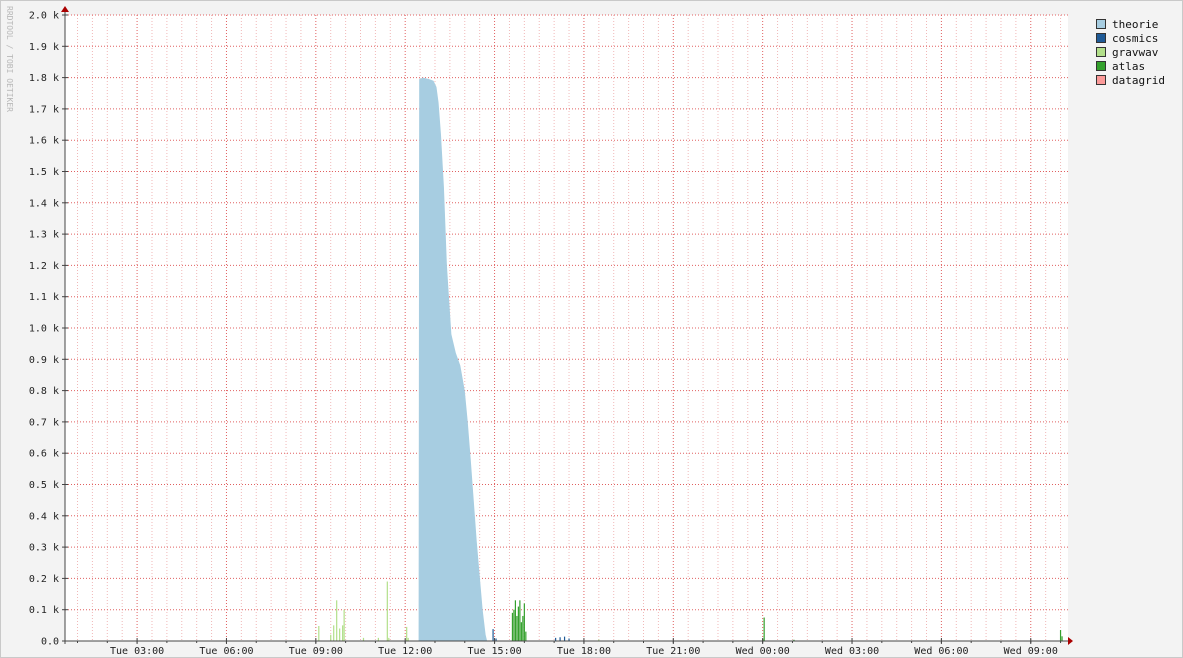 Image resolution: width=1183 pixels, height=658 pixels. What do you see at coordinates (1135, 52) in the screenshot?
I see `legend-label: gravwav` at bounding box center [1135, 52].